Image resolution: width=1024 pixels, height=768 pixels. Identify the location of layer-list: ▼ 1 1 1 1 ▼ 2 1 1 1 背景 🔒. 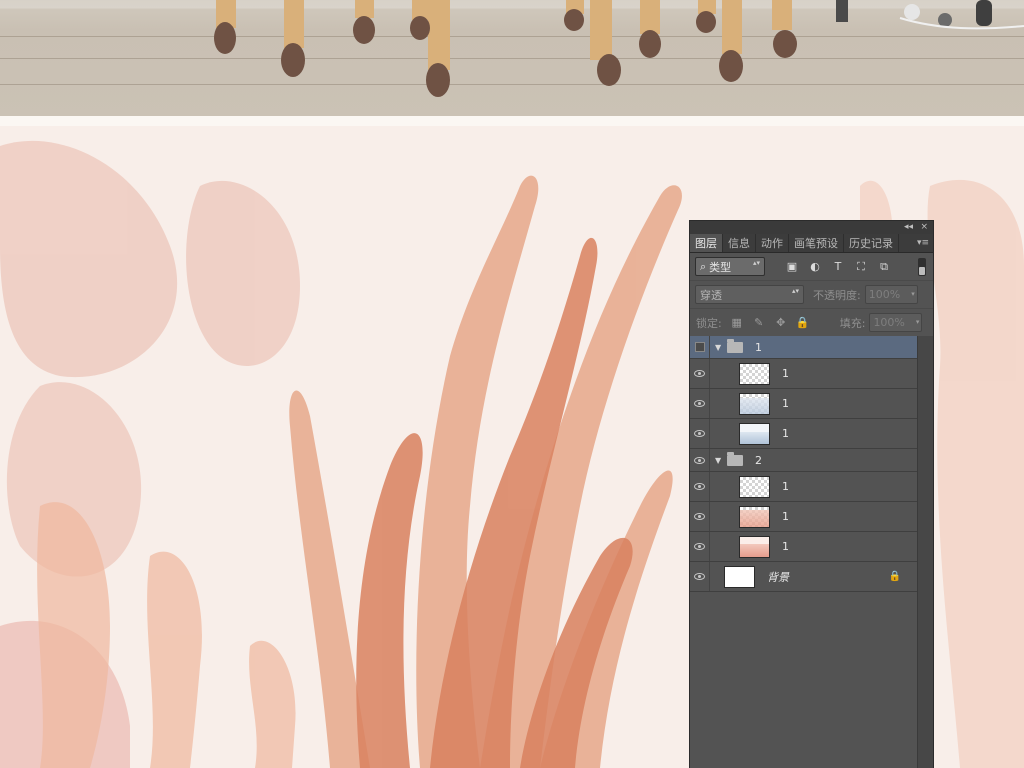
(803, 464).